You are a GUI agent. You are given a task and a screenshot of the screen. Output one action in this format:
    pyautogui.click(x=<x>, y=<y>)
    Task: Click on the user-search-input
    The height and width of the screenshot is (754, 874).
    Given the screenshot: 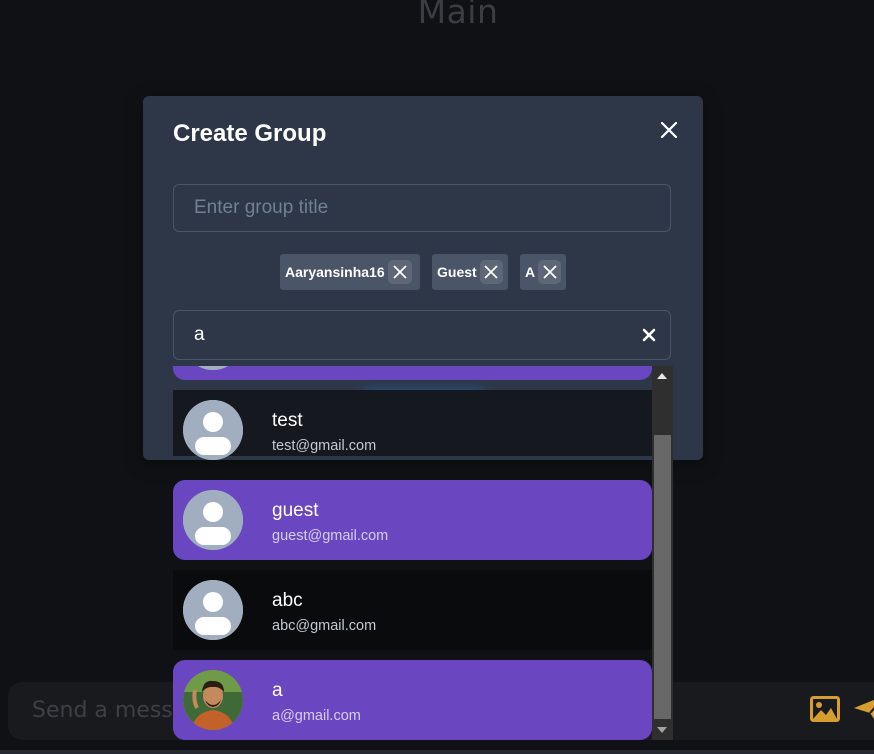 What is the action you would take?
    pyautogui.click(x=422, y=335)
    